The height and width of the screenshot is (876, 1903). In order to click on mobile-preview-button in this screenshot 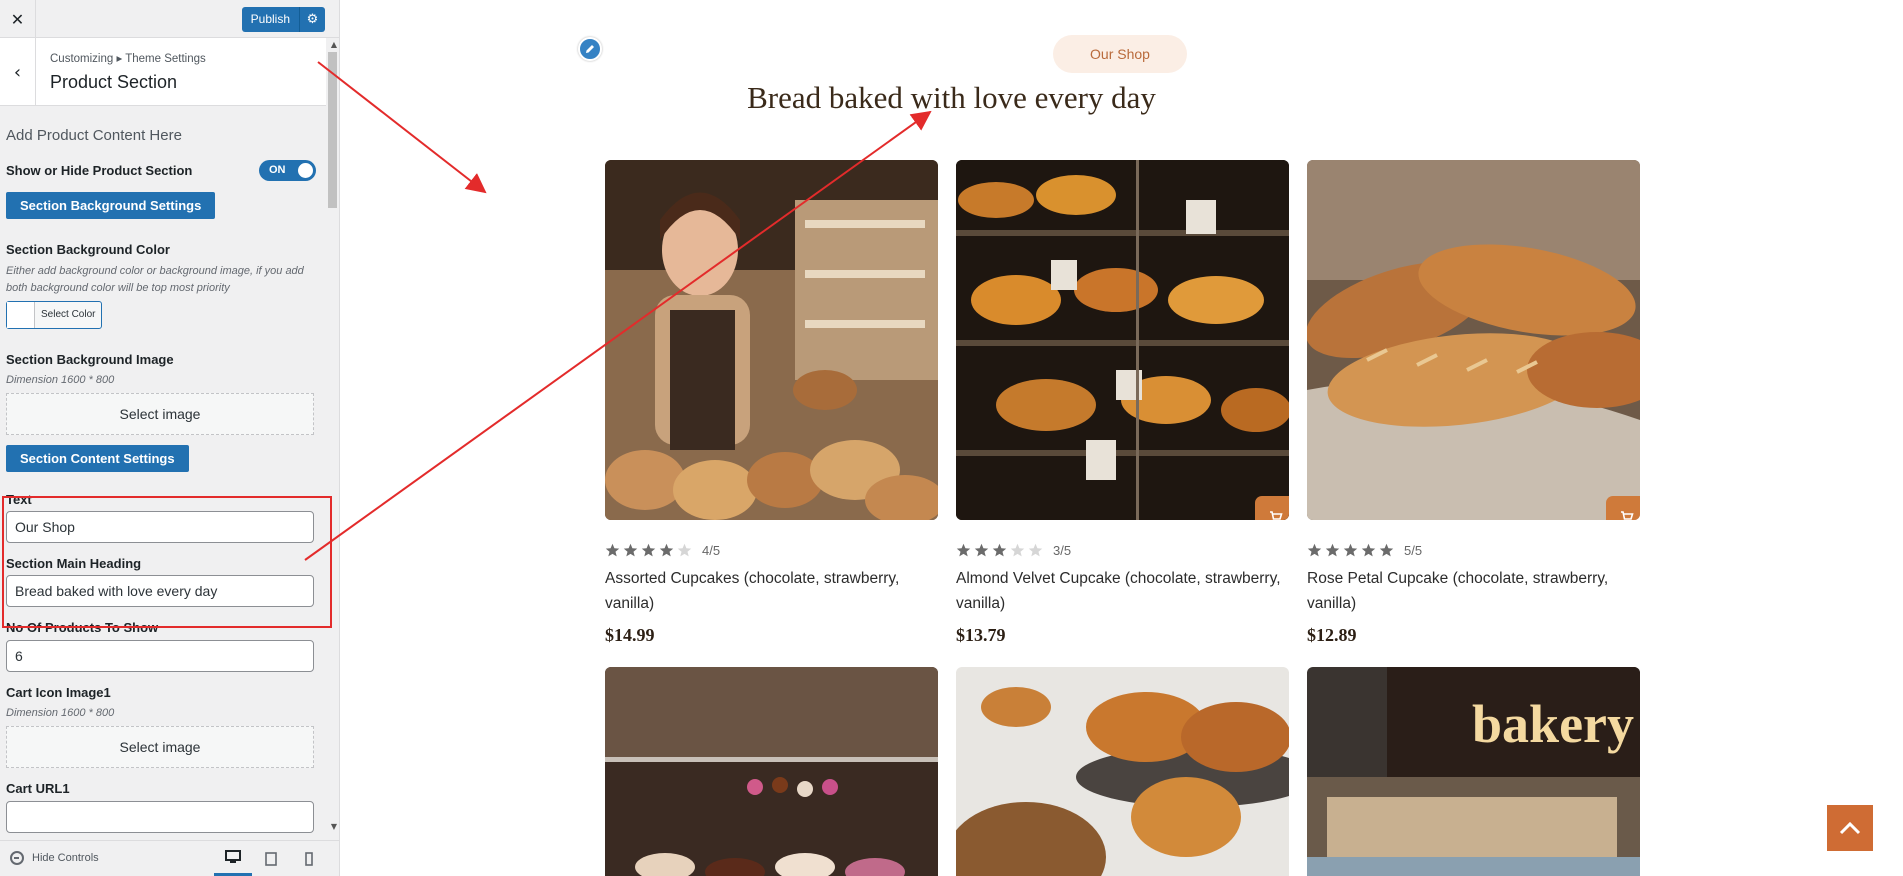, I will do `click(309, 858)`.